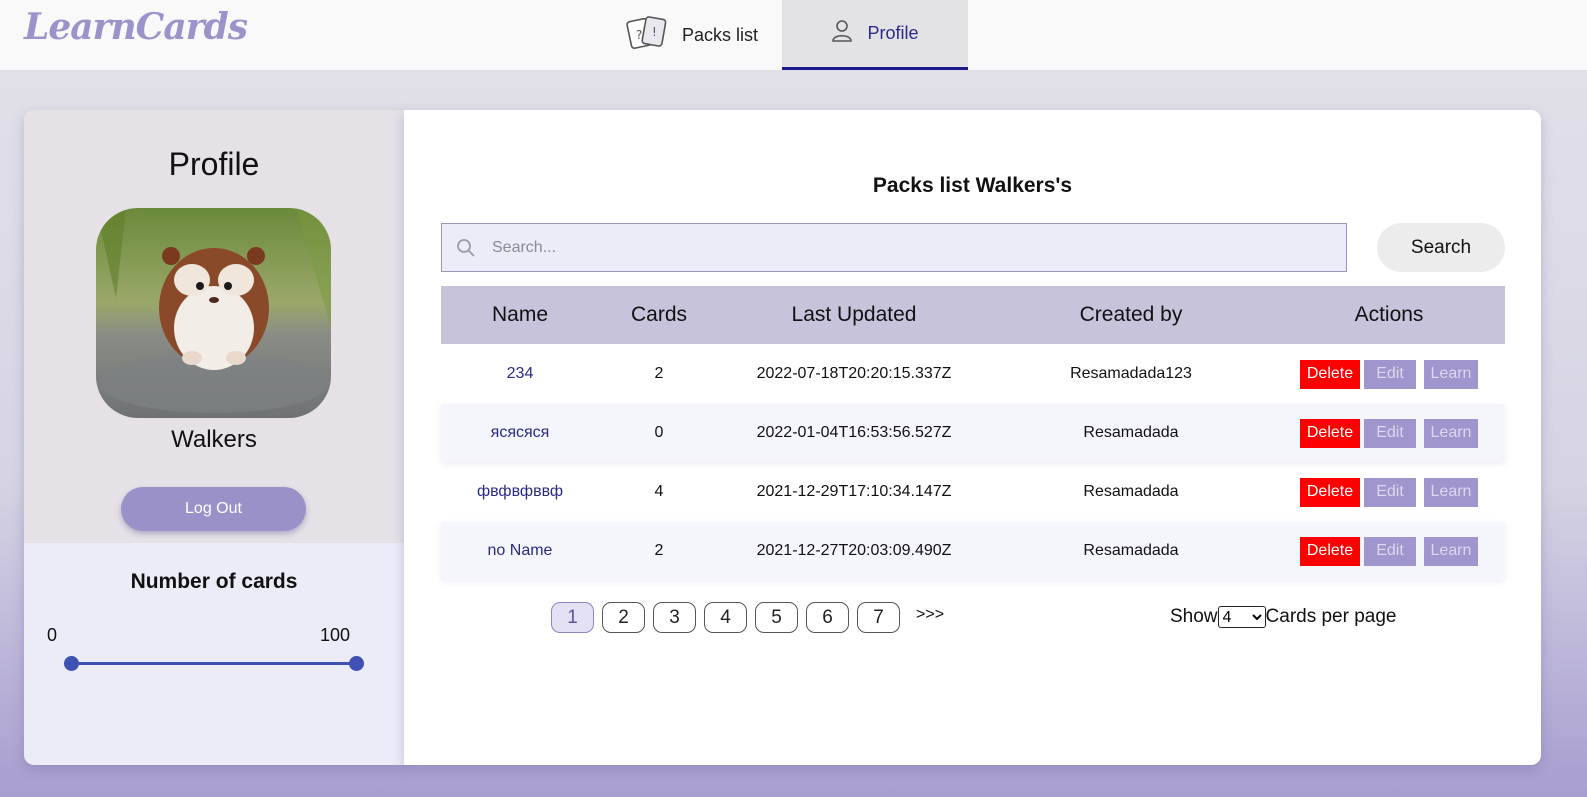  I want to click on search-input, so click(902, 247).